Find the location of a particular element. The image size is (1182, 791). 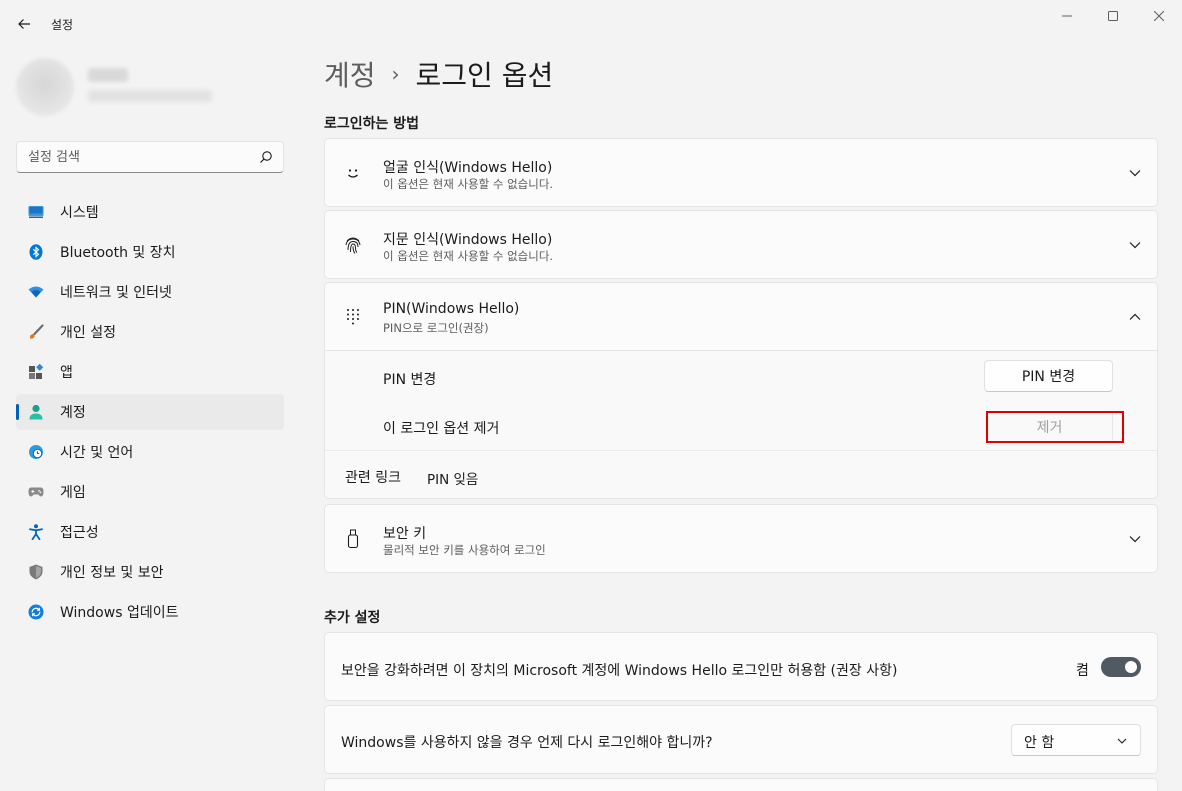

forgot-pin-link: PIN 잊음 is located at coordinates (452, 478).